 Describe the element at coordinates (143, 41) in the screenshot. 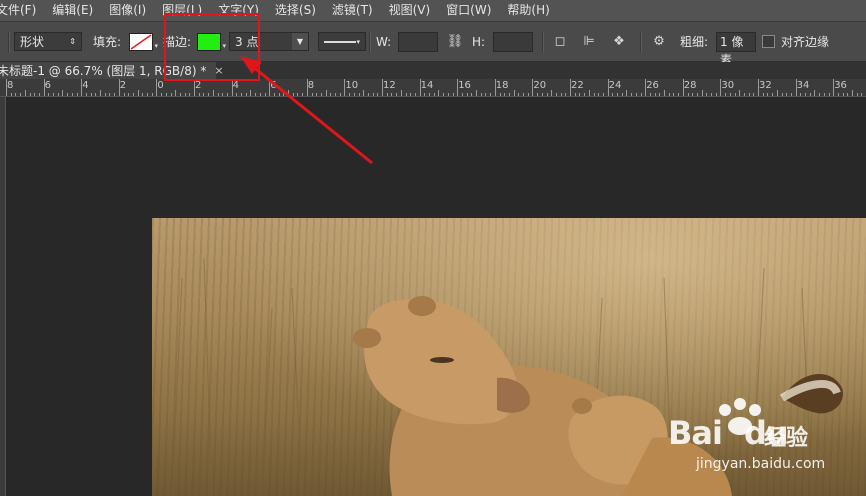

I see `fill-swatch: ▾` at that location.